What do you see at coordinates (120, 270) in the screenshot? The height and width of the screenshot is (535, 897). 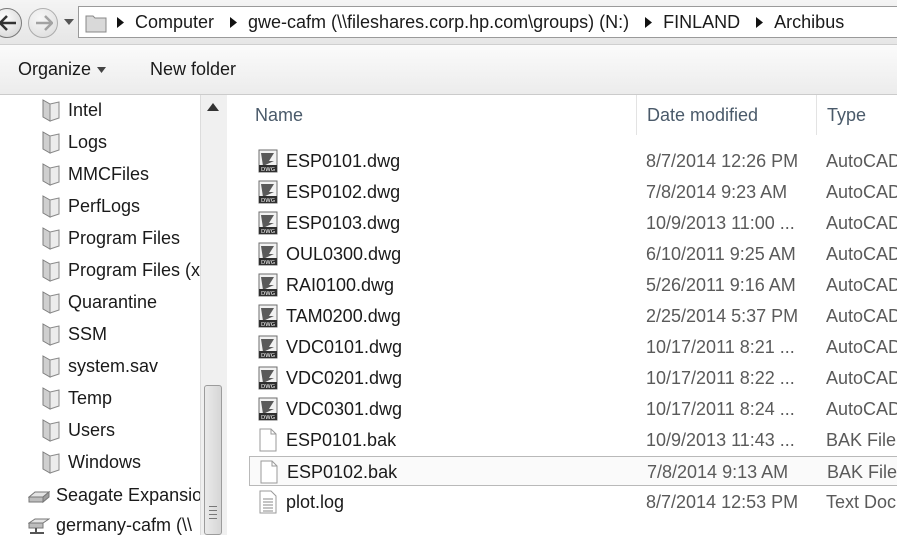 I see `nav-item: Program Files (x86)` at bounding box center [120, 270].